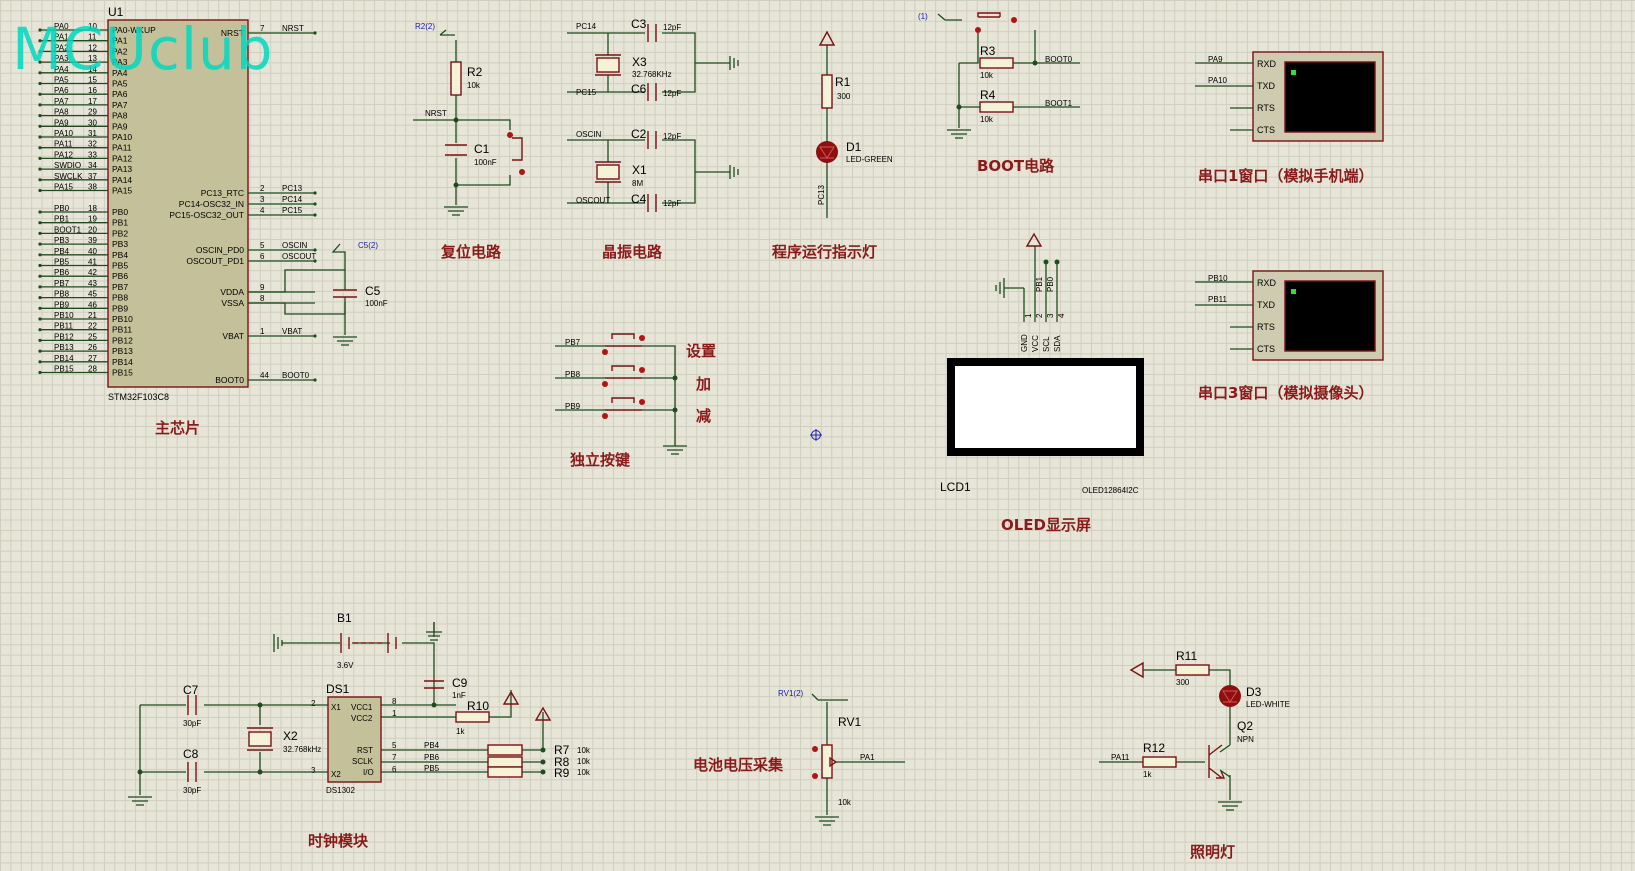 The height and width of the screenshot is (871, 1635). I want to click on mcu-left-net: SWDIO, so click(67, 165).